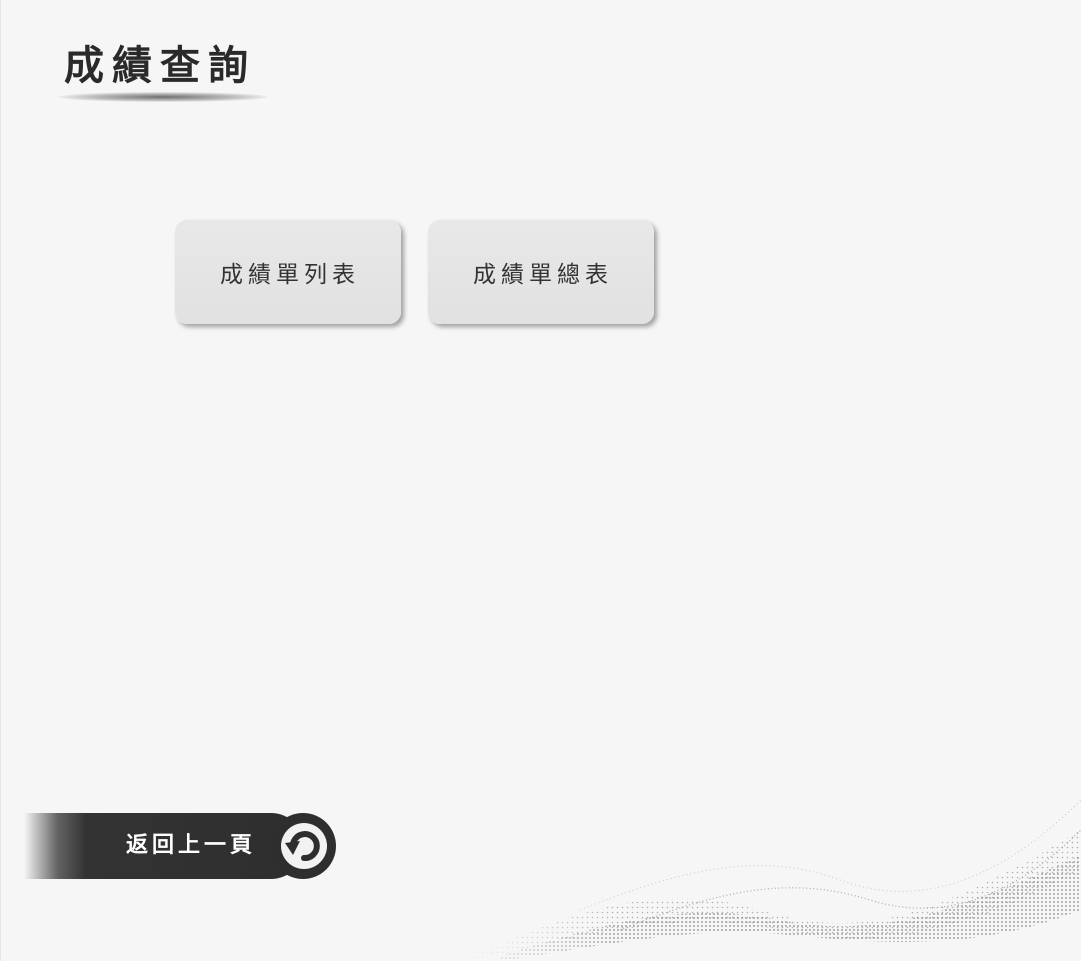 This screenshot has width=1081, height=961. I want to click on transcript-list-label: 成績單列表, so click(290, 275).